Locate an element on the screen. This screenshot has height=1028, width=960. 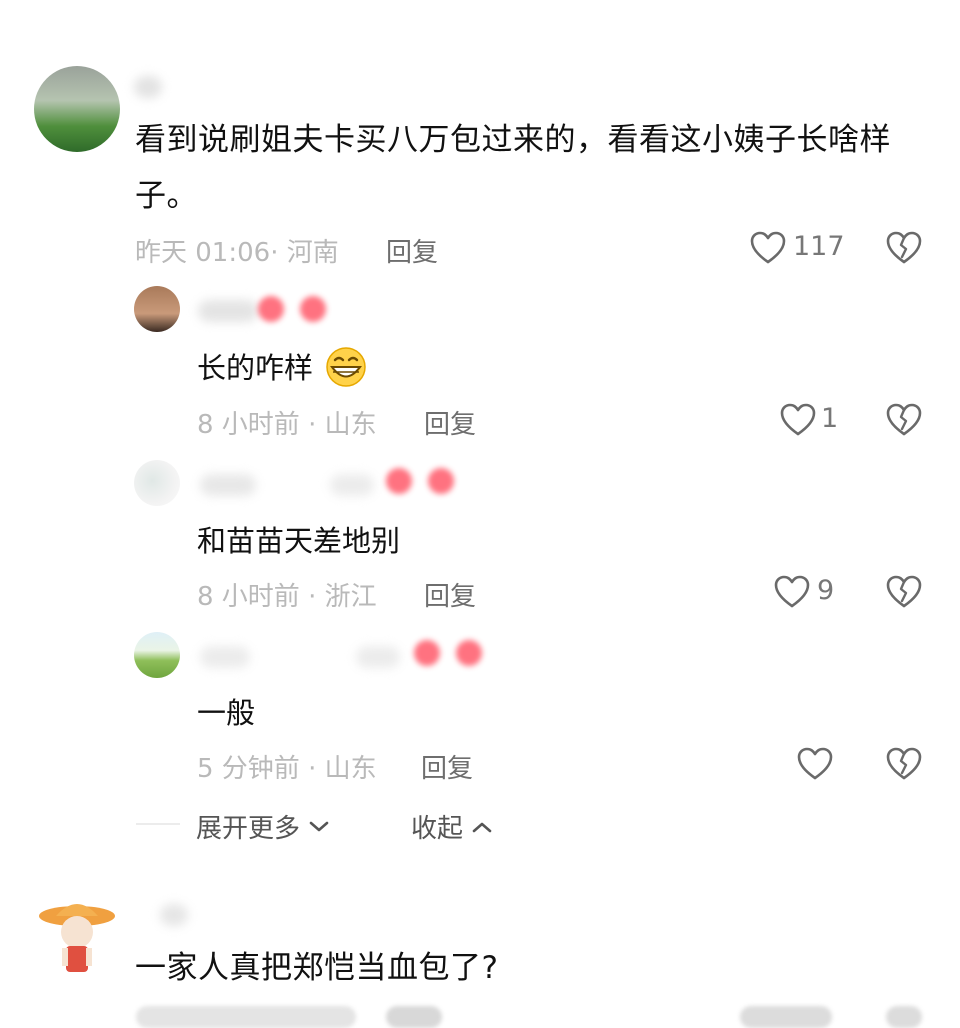
chevron-up-icon is located at coordinates (482, 827).